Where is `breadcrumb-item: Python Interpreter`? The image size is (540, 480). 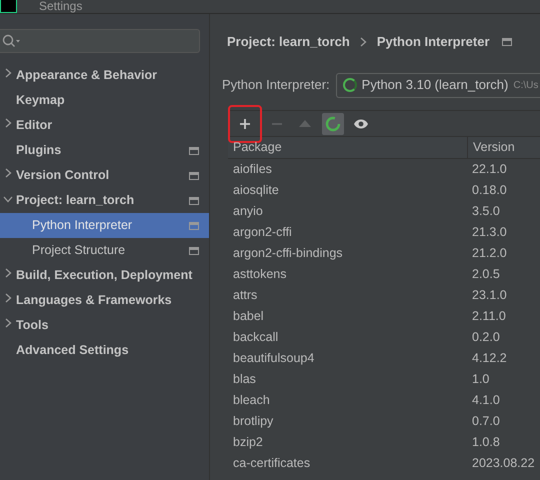
breadcrumb-item: Python Interpreter is located at coordinates (433, 42).